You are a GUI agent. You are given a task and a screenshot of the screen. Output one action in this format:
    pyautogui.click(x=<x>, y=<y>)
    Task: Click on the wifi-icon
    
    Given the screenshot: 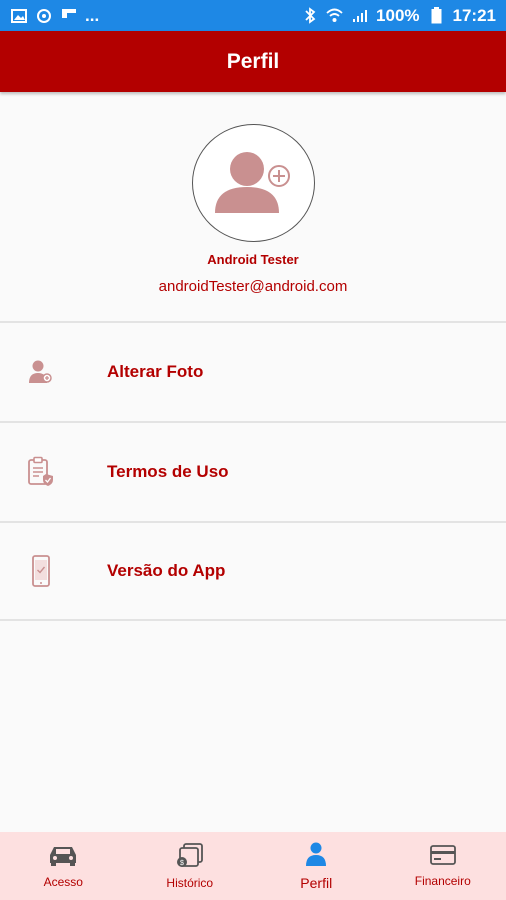 What is the action you would take?
    pyautogui.click(x=334, y=15)
    